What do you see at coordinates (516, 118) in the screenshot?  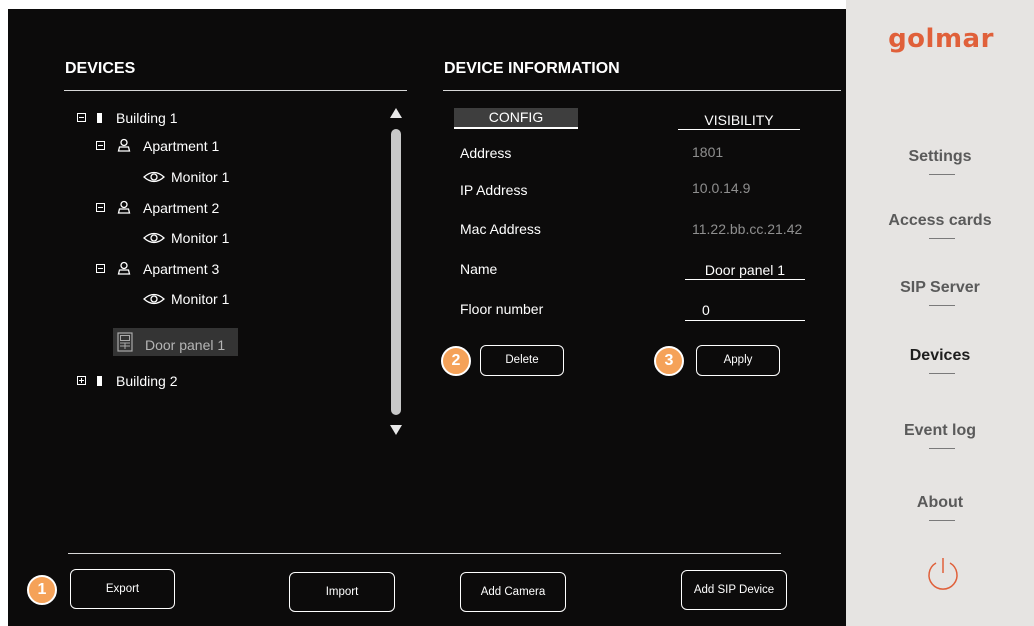 I see `tab-config: CONFIG` at bounding box center [516, 118].